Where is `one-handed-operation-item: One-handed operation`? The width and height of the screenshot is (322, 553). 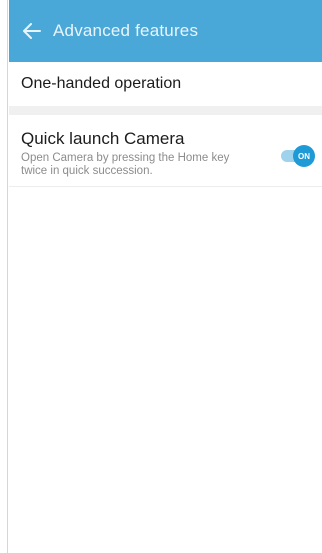 one-handed-operation-item: One-handed operation is located at coordinates (165, 84).